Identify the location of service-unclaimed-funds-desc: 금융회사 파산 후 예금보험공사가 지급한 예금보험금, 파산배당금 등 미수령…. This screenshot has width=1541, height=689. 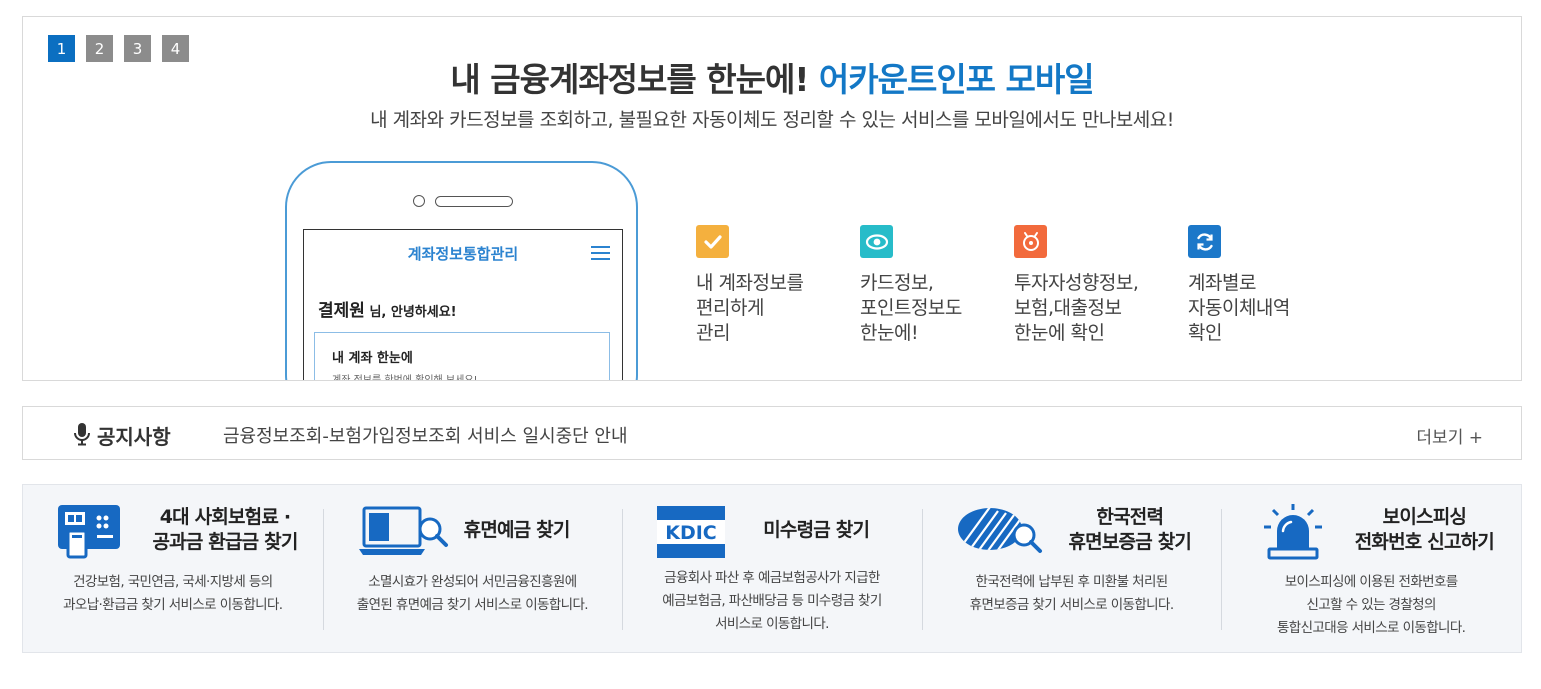
(772, 601).